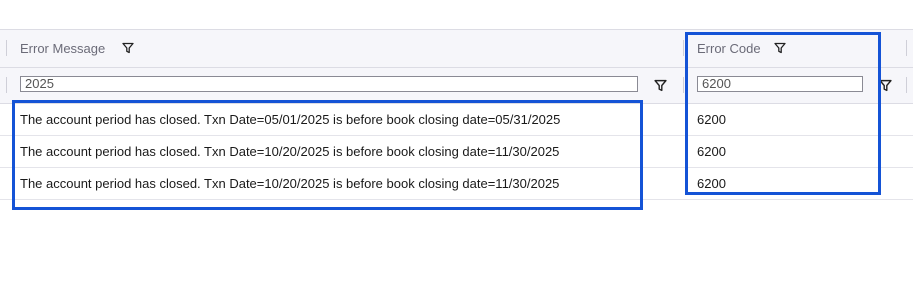  I want to click on grid-header-row: Error Message Error Code, so click(456, 48).